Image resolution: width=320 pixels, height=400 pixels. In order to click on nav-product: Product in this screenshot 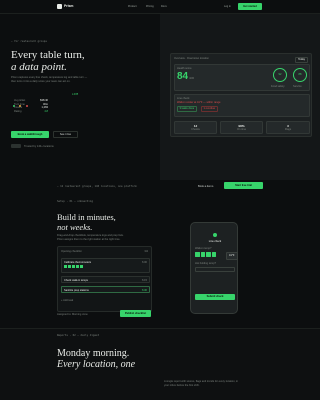, I will do `click(132, 6)`.